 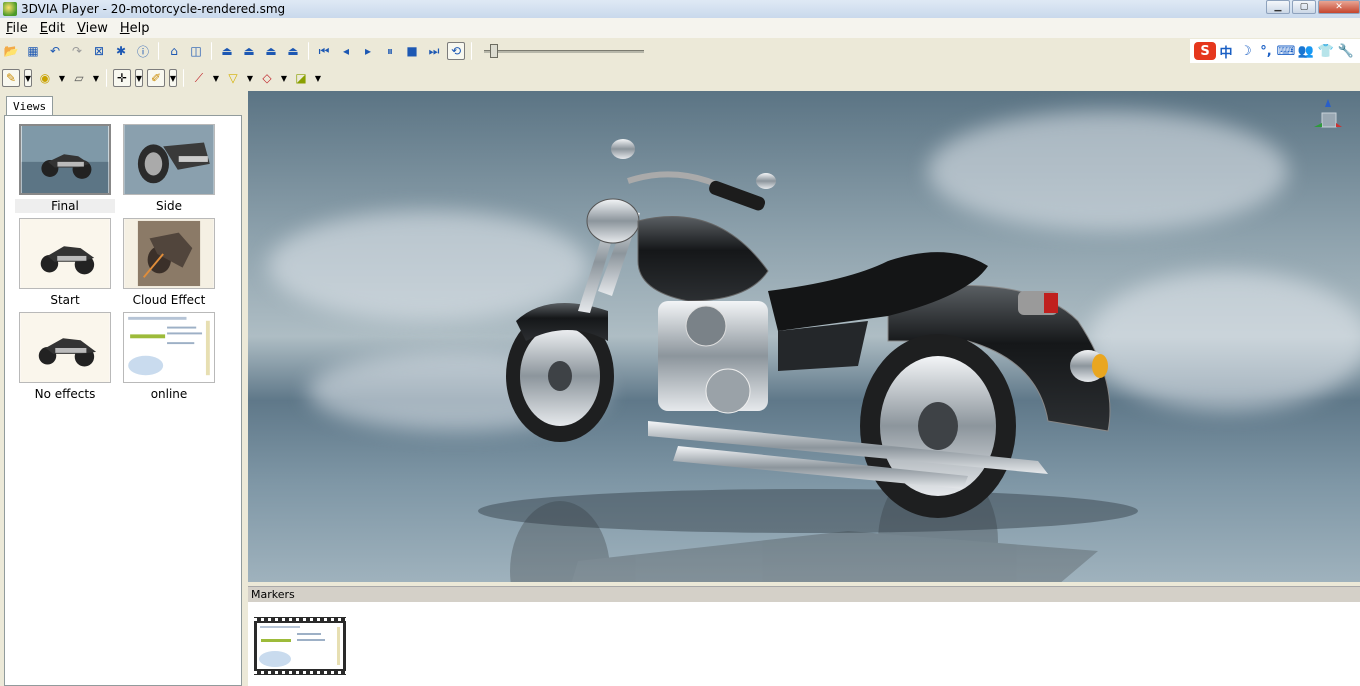 What do you see at coordinates (121, 51) in the screenshot?
I see `properties-icon: ✱` at bounding box center [121, 51].